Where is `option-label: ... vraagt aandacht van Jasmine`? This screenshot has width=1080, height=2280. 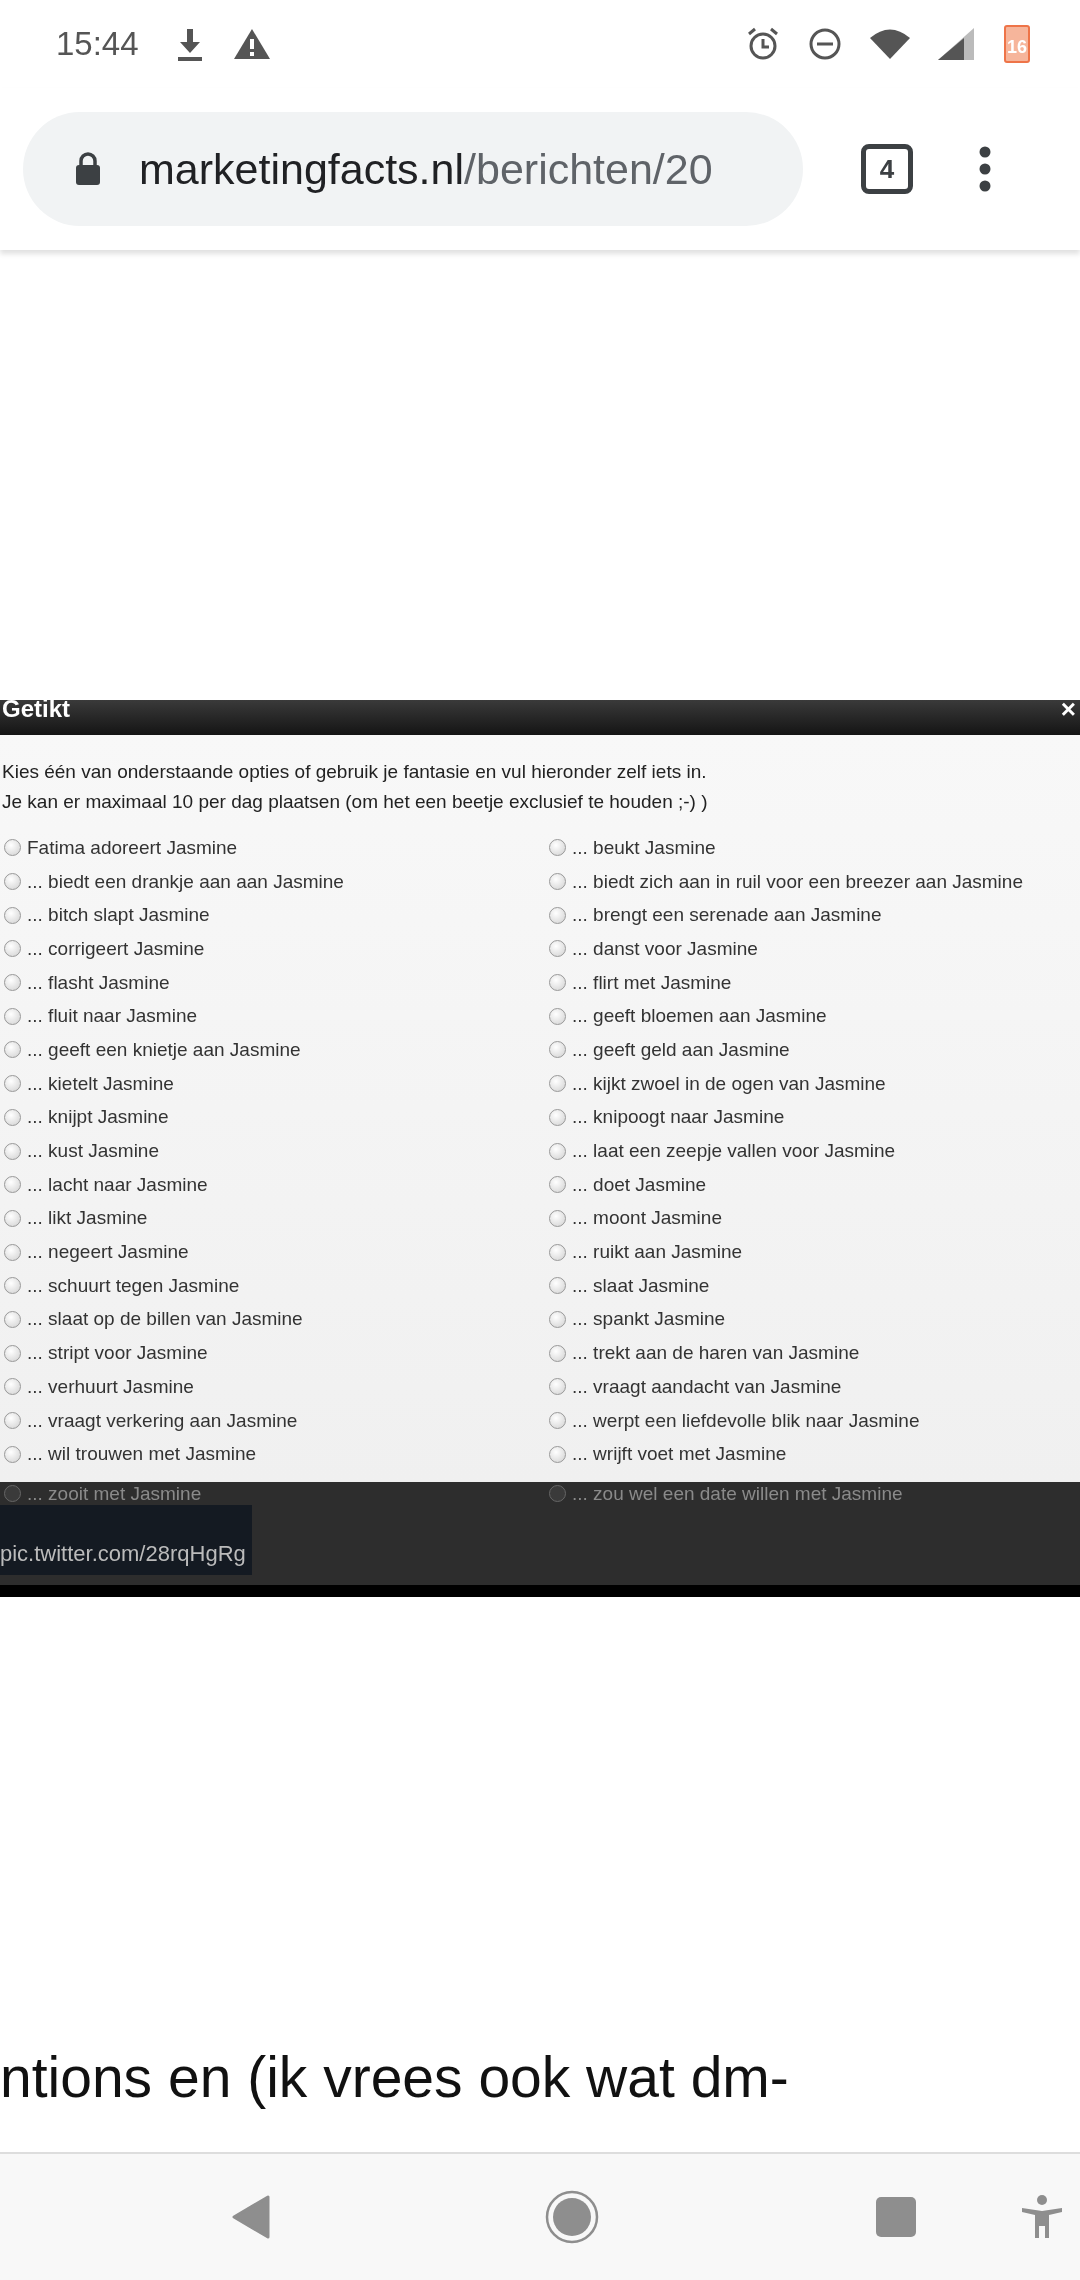 option-label: ... vraagt aandacht van Jasmine is located at coordinates (707, 1386).